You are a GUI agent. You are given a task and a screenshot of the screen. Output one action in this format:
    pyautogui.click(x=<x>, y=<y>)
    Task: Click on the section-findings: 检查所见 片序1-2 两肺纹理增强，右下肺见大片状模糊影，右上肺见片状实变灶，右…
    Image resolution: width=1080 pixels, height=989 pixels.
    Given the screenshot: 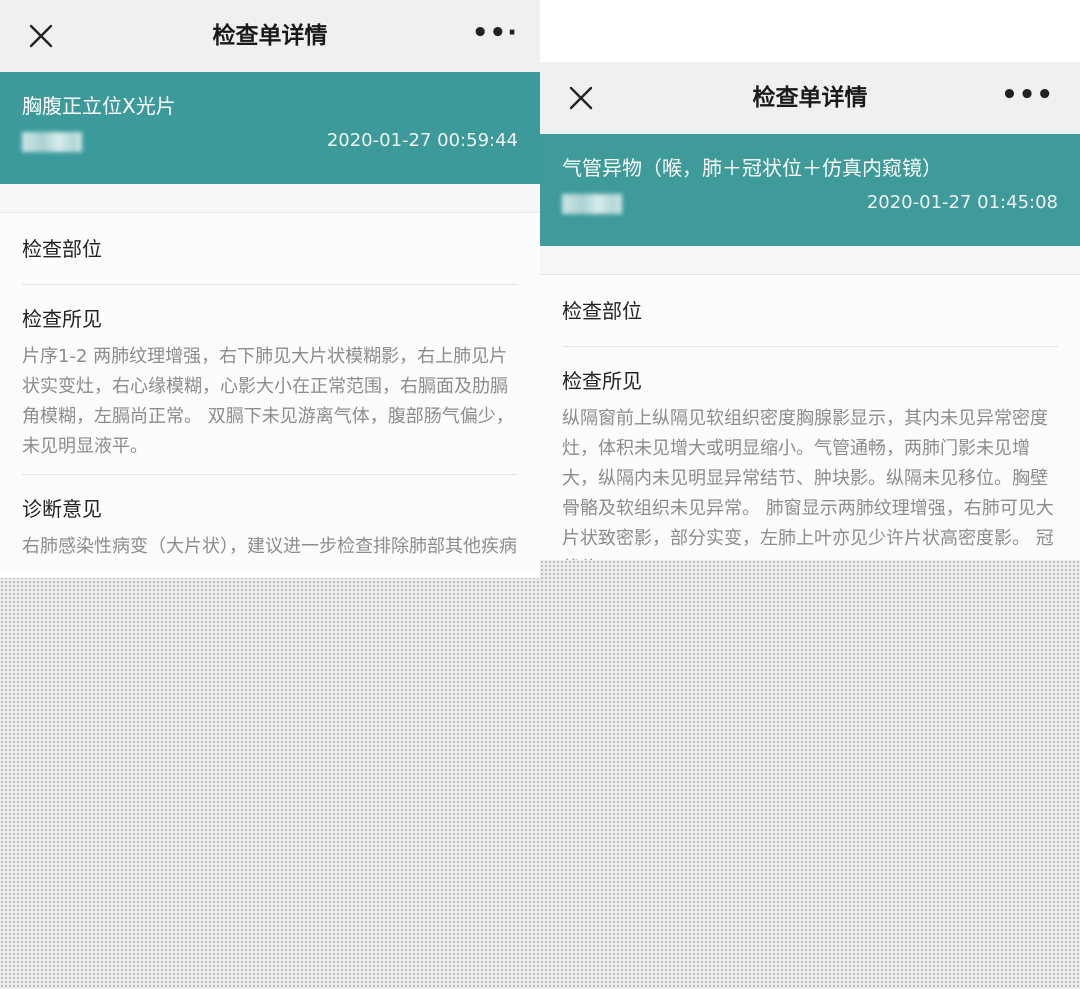 What is the action you would take?
    pyautogui.click(x=270, y=380)
    